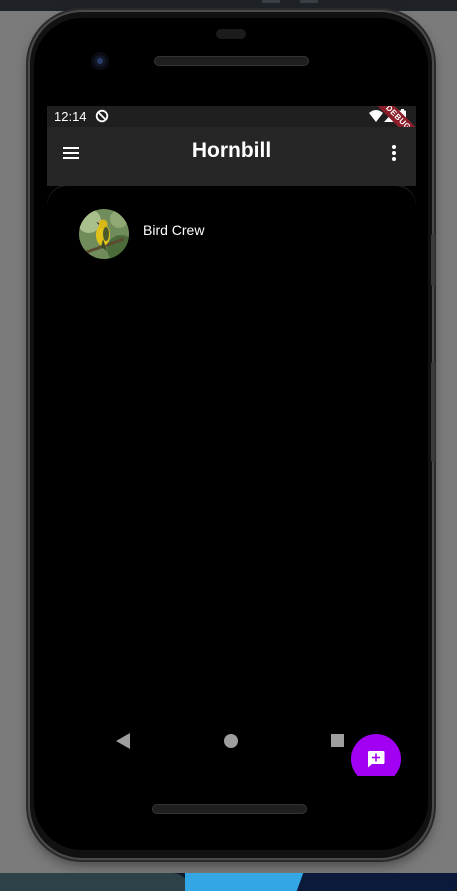  What do you see at coordinates (174, 230) in the screenshot?
I see `conversation-name: Bird Crew` at bounding box center [174, 230].